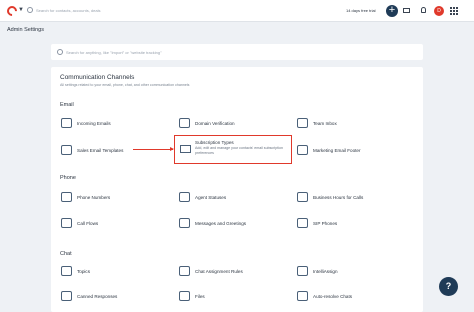  I want to click on mail-icon, so click(406, 10).